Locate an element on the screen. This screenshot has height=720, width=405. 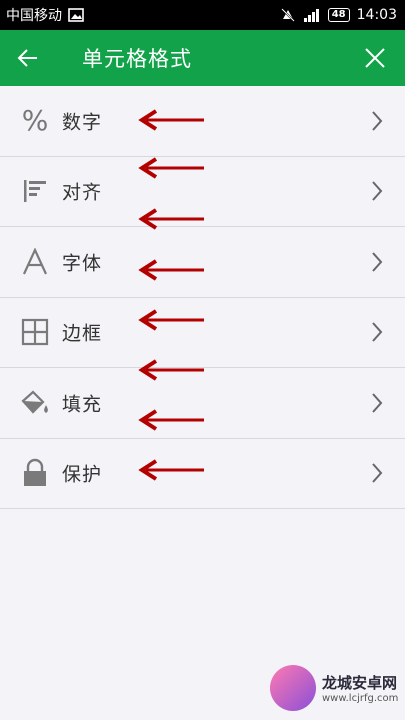
close-button is located at coordinates (375, 58).